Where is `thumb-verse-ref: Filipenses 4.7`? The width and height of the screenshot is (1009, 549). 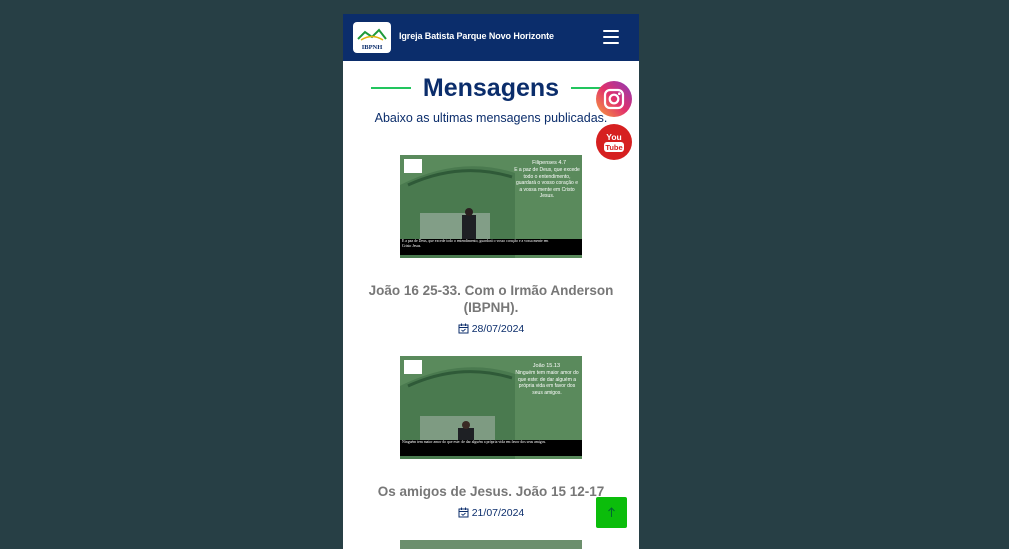 thumb-verse-ref: Filipenses 4.7 is located at coordinates (549, 163).